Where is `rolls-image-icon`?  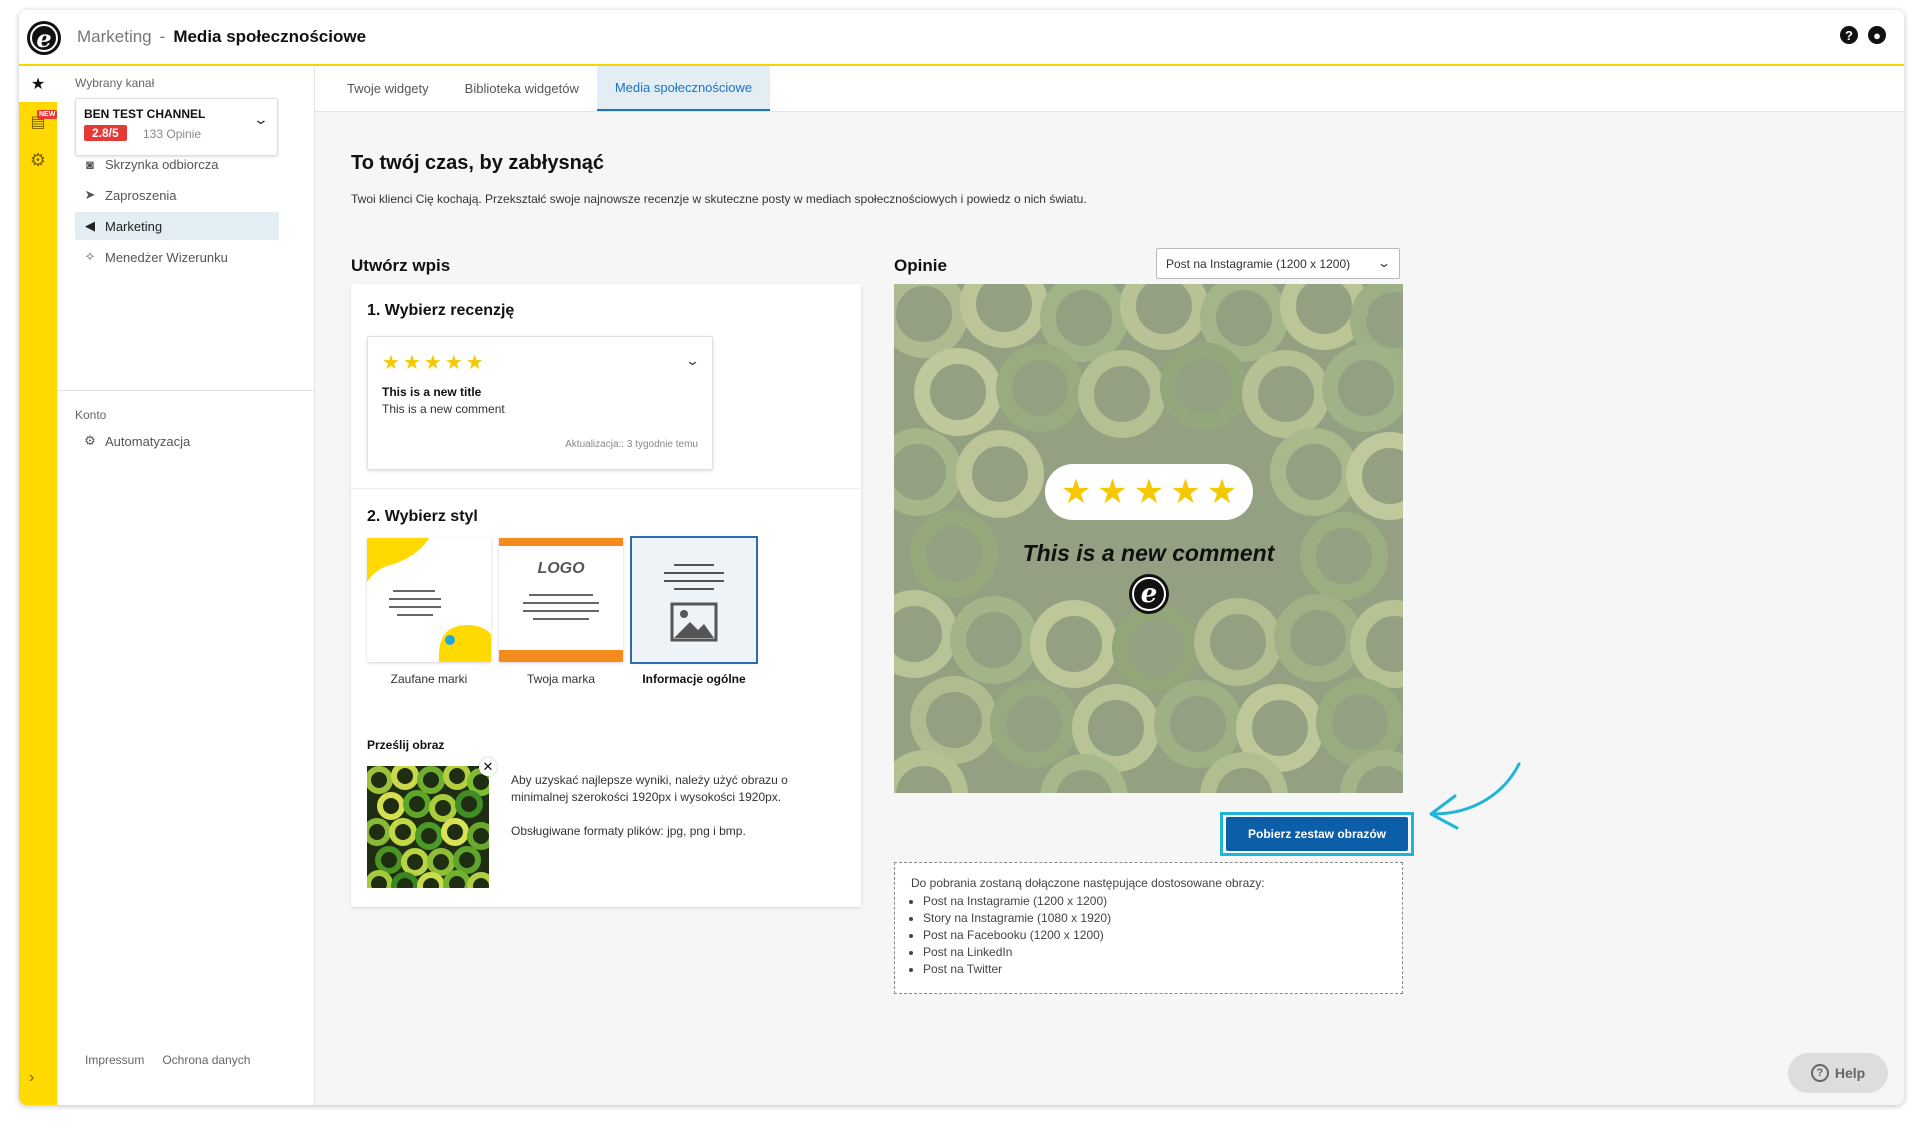
rolls-image-icon is located at coordinates (428, 827).